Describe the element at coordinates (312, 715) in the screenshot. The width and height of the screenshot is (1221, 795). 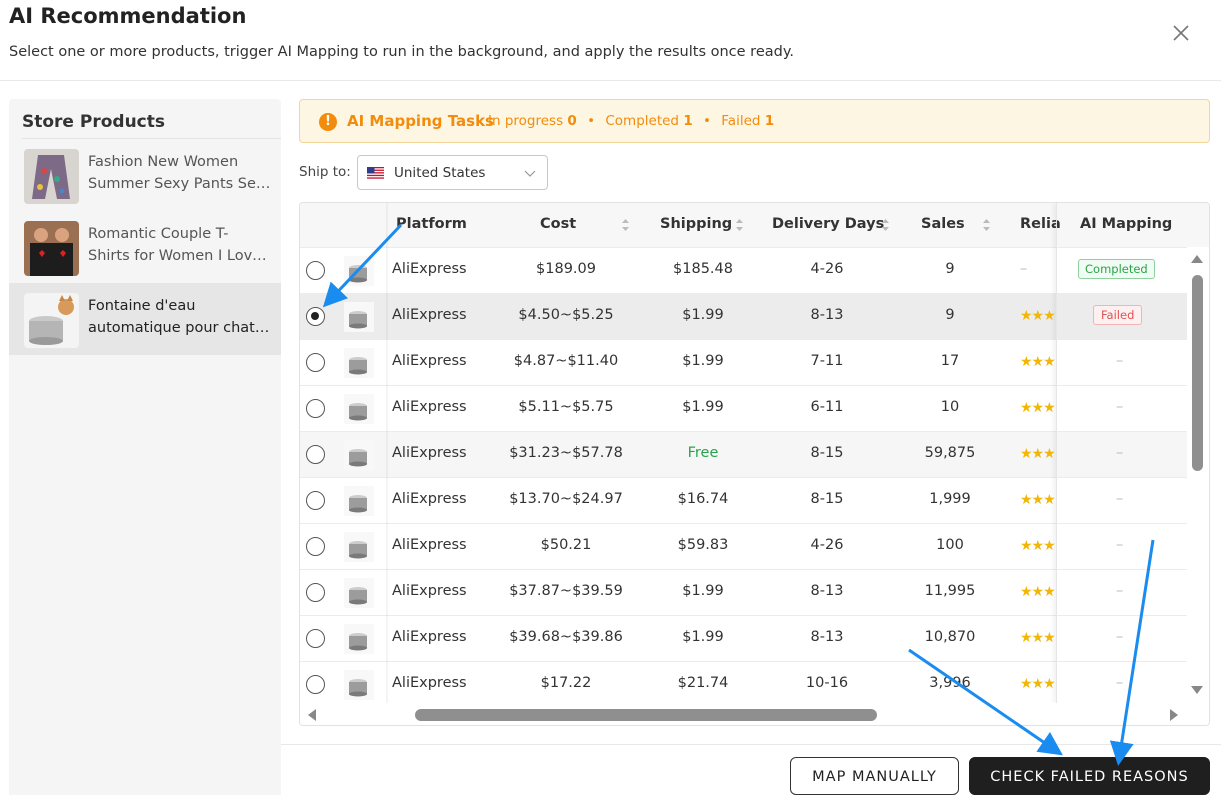
I see `scroll-left-icon` at that location.